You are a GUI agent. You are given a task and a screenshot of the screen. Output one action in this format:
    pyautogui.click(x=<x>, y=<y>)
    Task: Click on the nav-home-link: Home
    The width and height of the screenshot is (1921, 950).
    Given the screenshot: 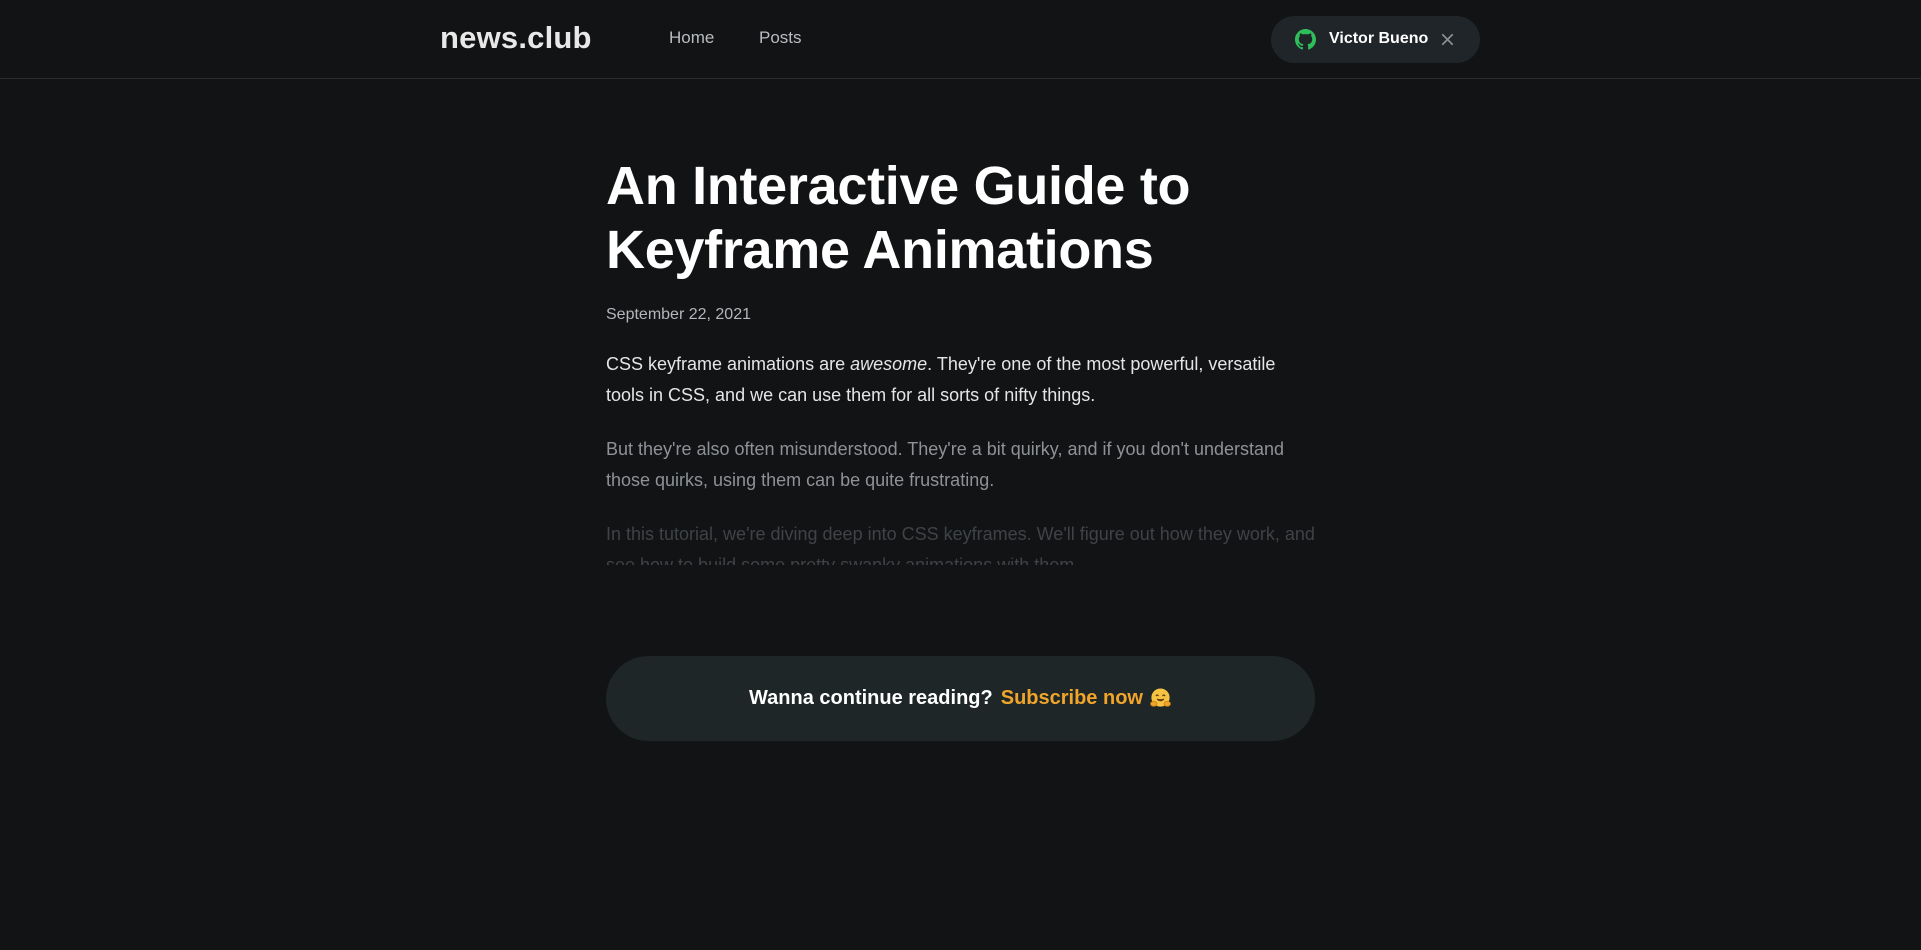 What is the action you would take?
    pyautogui.click(x=691, y=38)
    